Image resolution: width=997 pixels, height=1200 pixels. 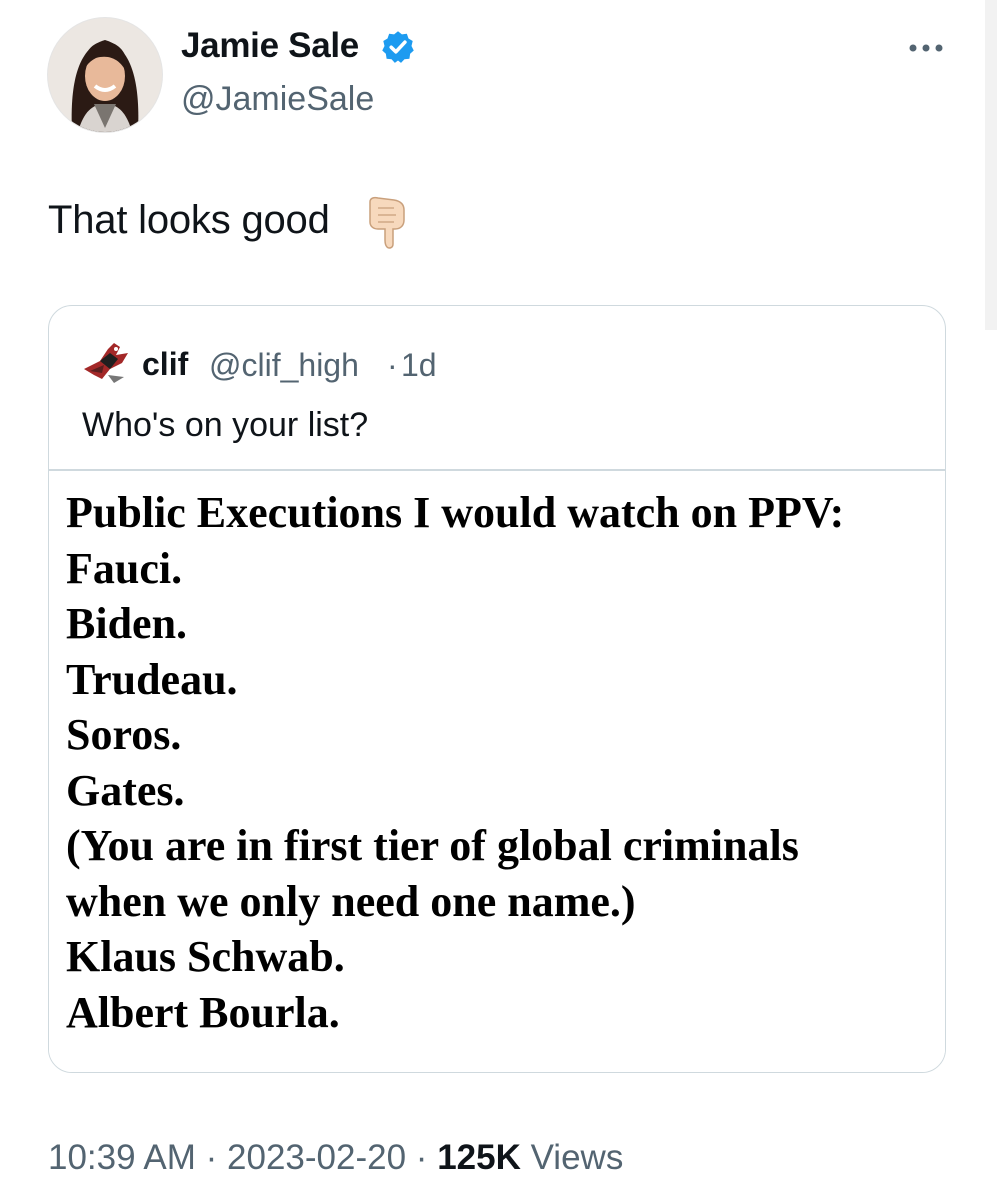 I want to click on avatar-photo, so click(x=105, y=75).